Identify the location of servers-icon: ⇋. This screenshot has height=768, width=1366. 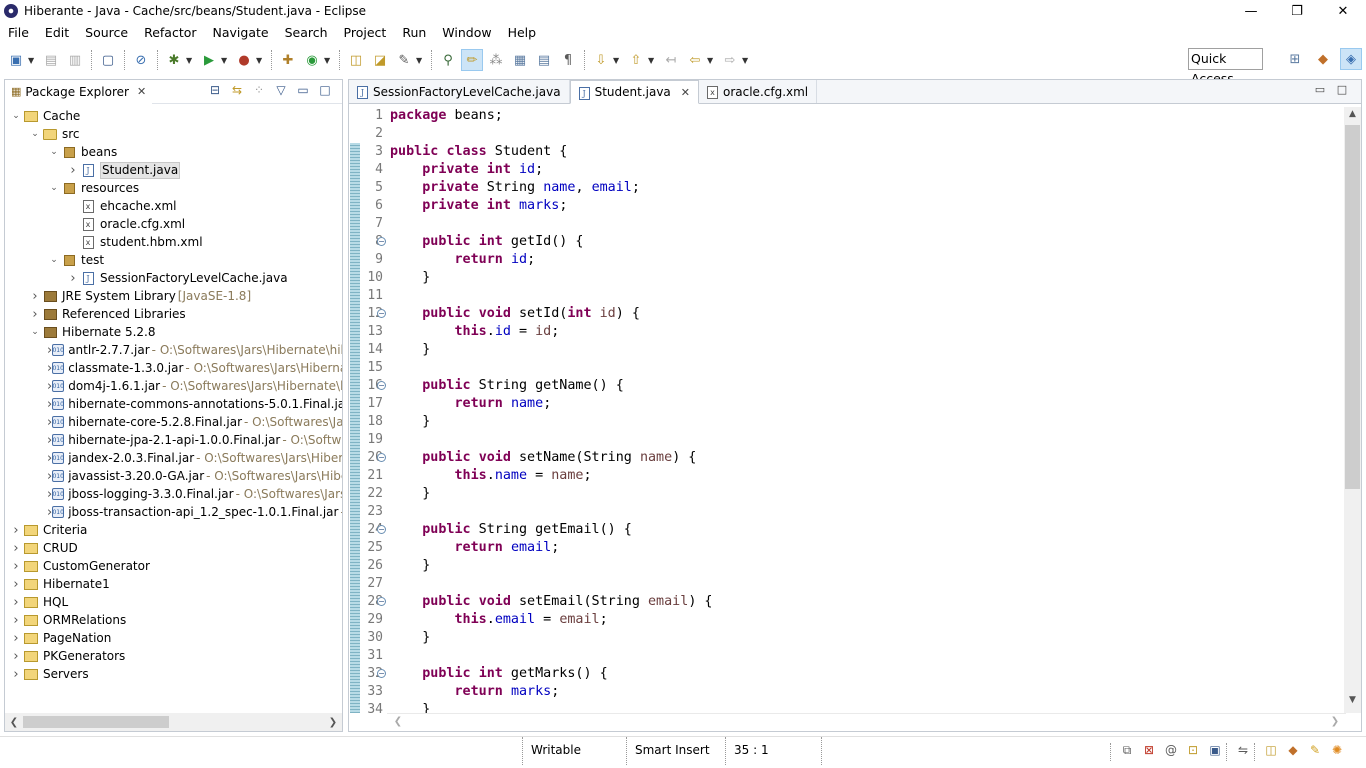
(1243, 752).